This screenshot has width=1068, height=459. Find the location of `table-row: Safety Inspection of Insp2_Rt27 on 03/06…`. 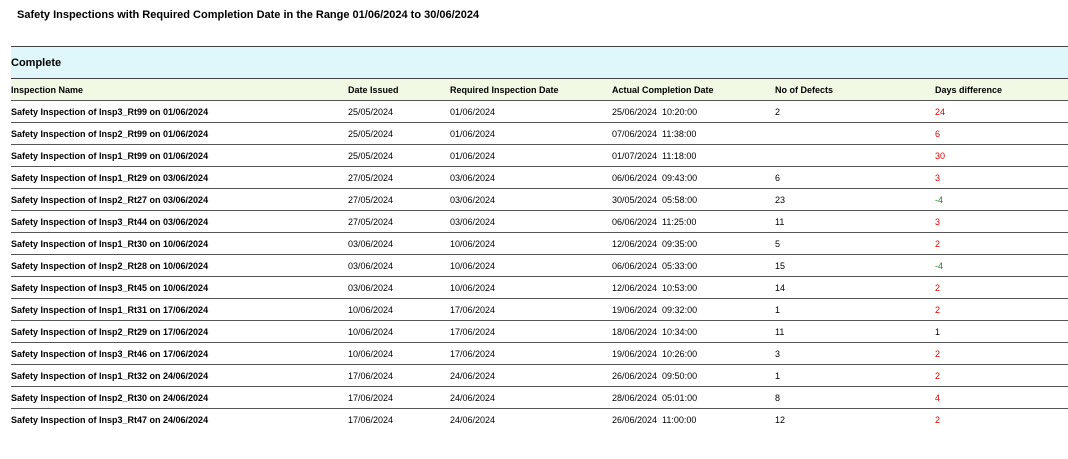

table-row: Safety Inspection of Insp2_Rt27 on 03/06… is located at coordinates (539, 199).